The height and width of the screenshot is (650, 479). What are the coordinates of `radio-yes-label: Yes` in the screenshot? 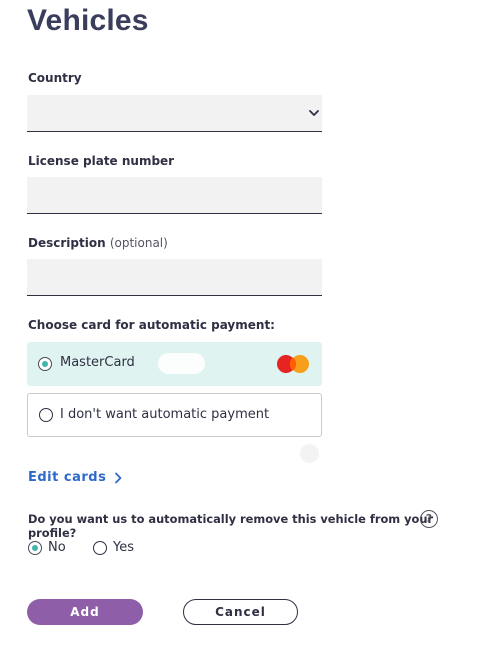 It's located at (123, 547).